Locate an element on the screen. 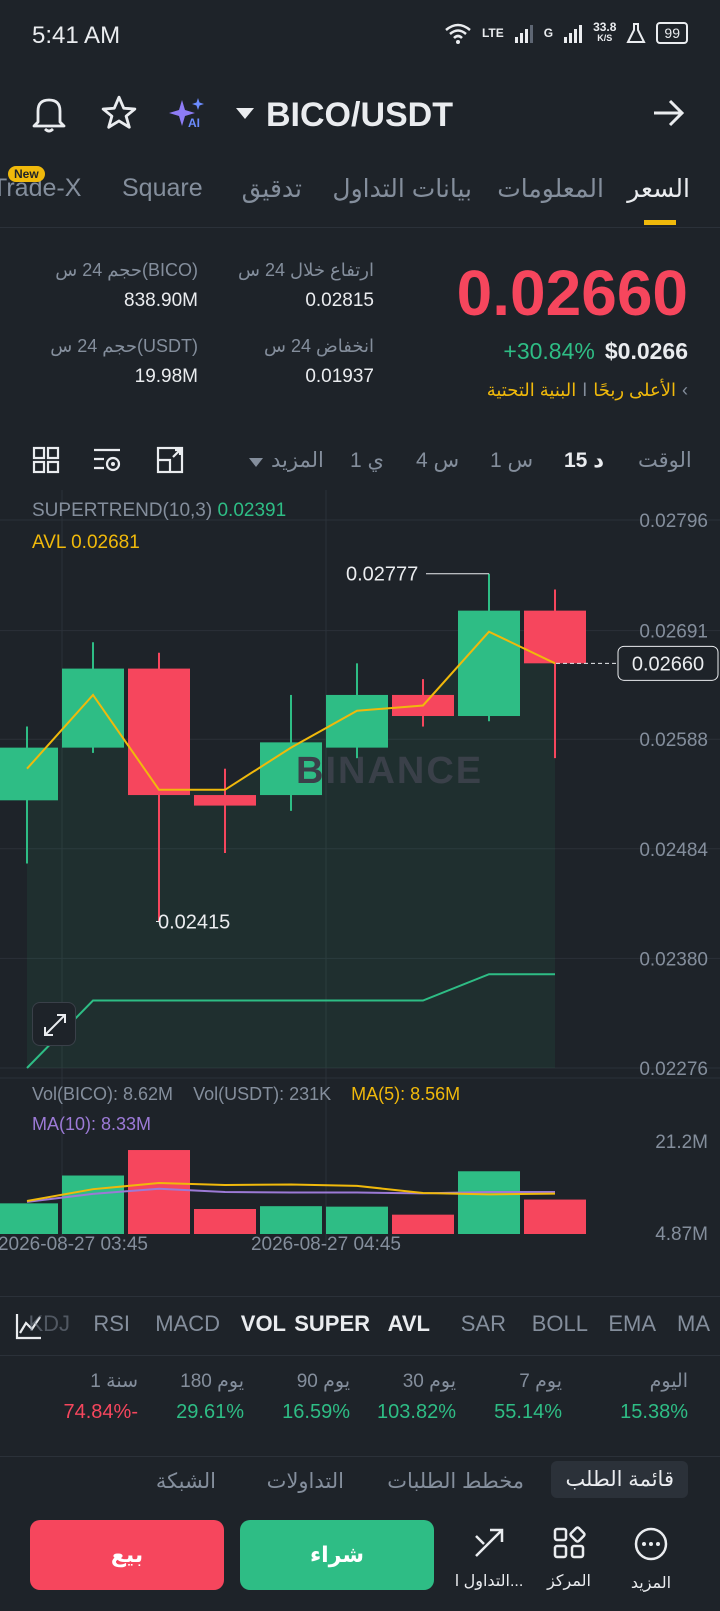 This screenshot has height=1611, width=720. avl-label: AVL is located at coordinates (49, 542).